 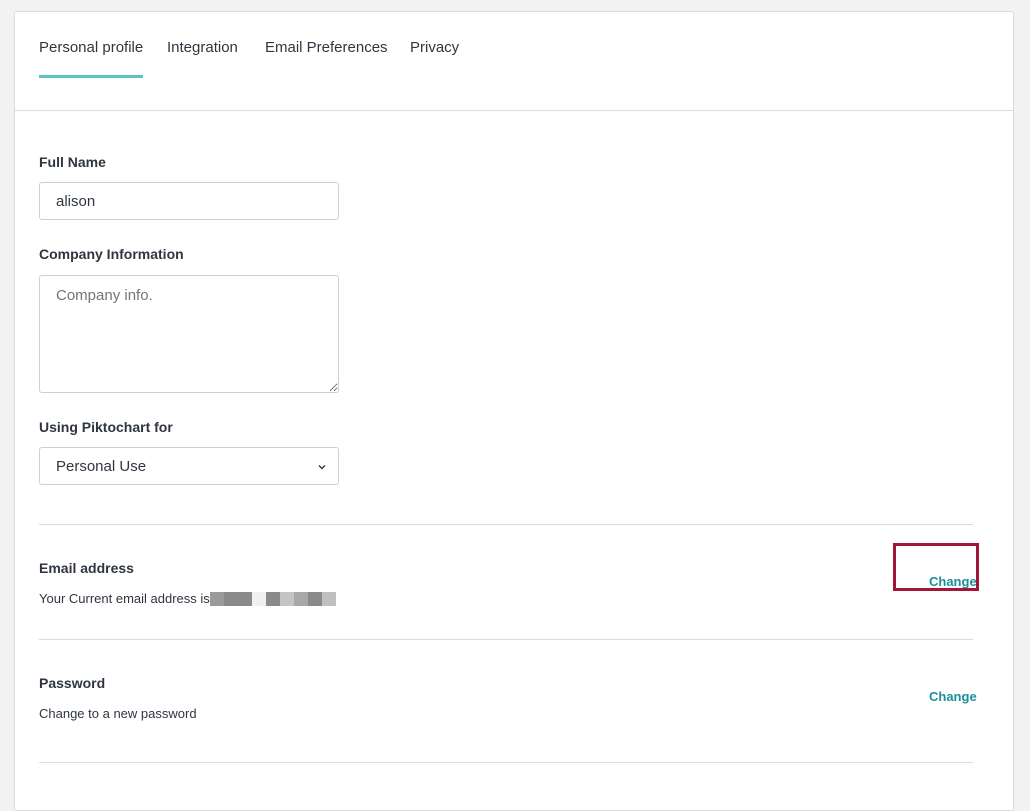 I want to click on full-name-input, so click(x=189, y=201).